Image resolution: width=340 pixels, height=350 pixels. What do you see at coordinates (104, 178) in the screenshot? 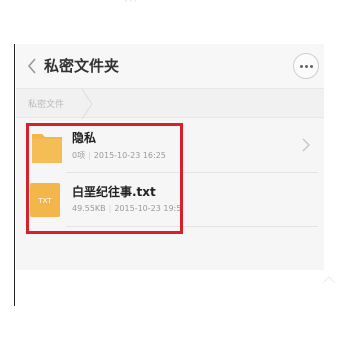
I see `highlight-box` at bounding box center [104, 178].